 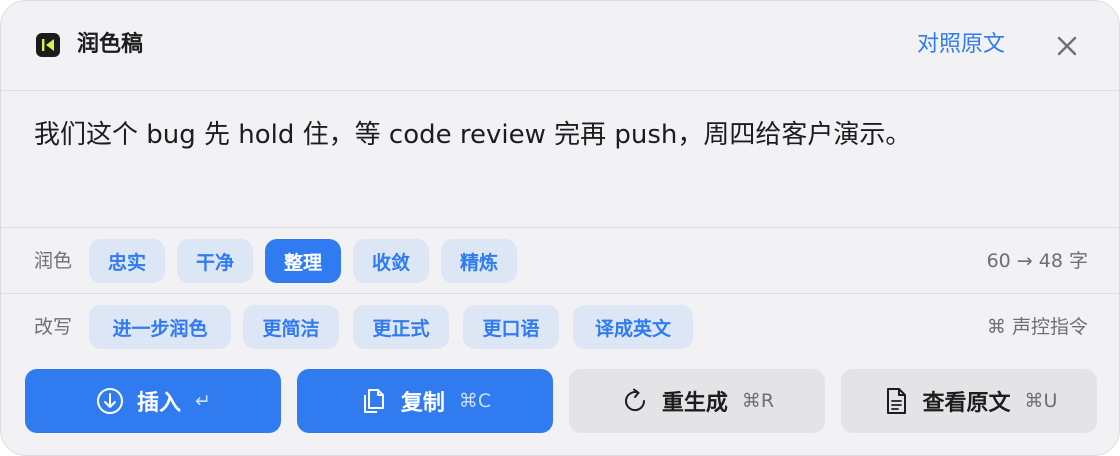 What do you see at coordinates (159, 403) in the screenshot?
I see `insert-label: 插入` at bounding box center [159, 403].